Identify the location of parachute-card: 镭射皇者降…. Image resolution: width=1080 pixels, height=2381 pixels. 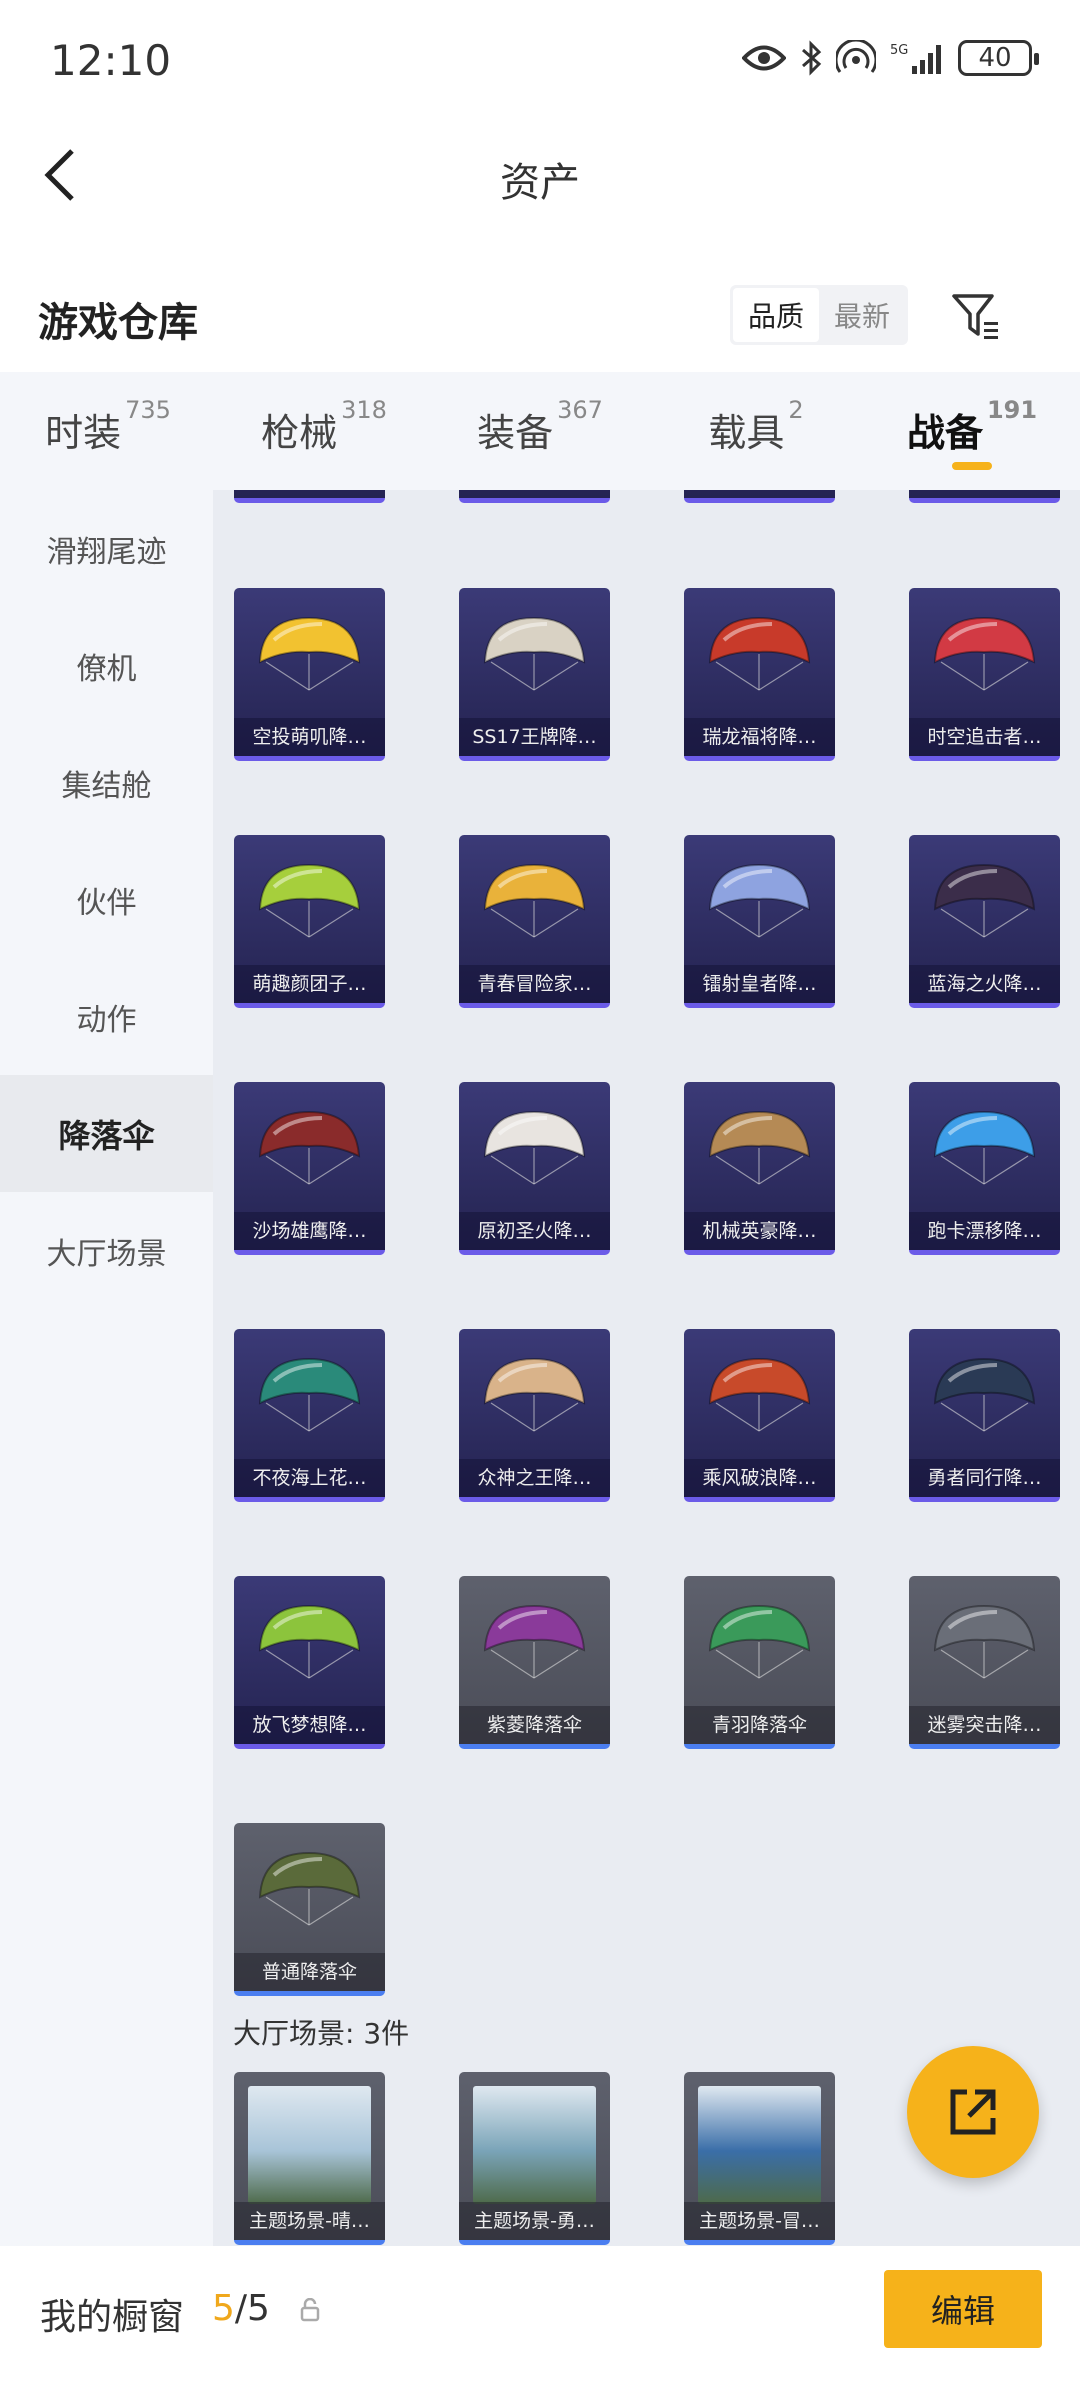
(759, 921).